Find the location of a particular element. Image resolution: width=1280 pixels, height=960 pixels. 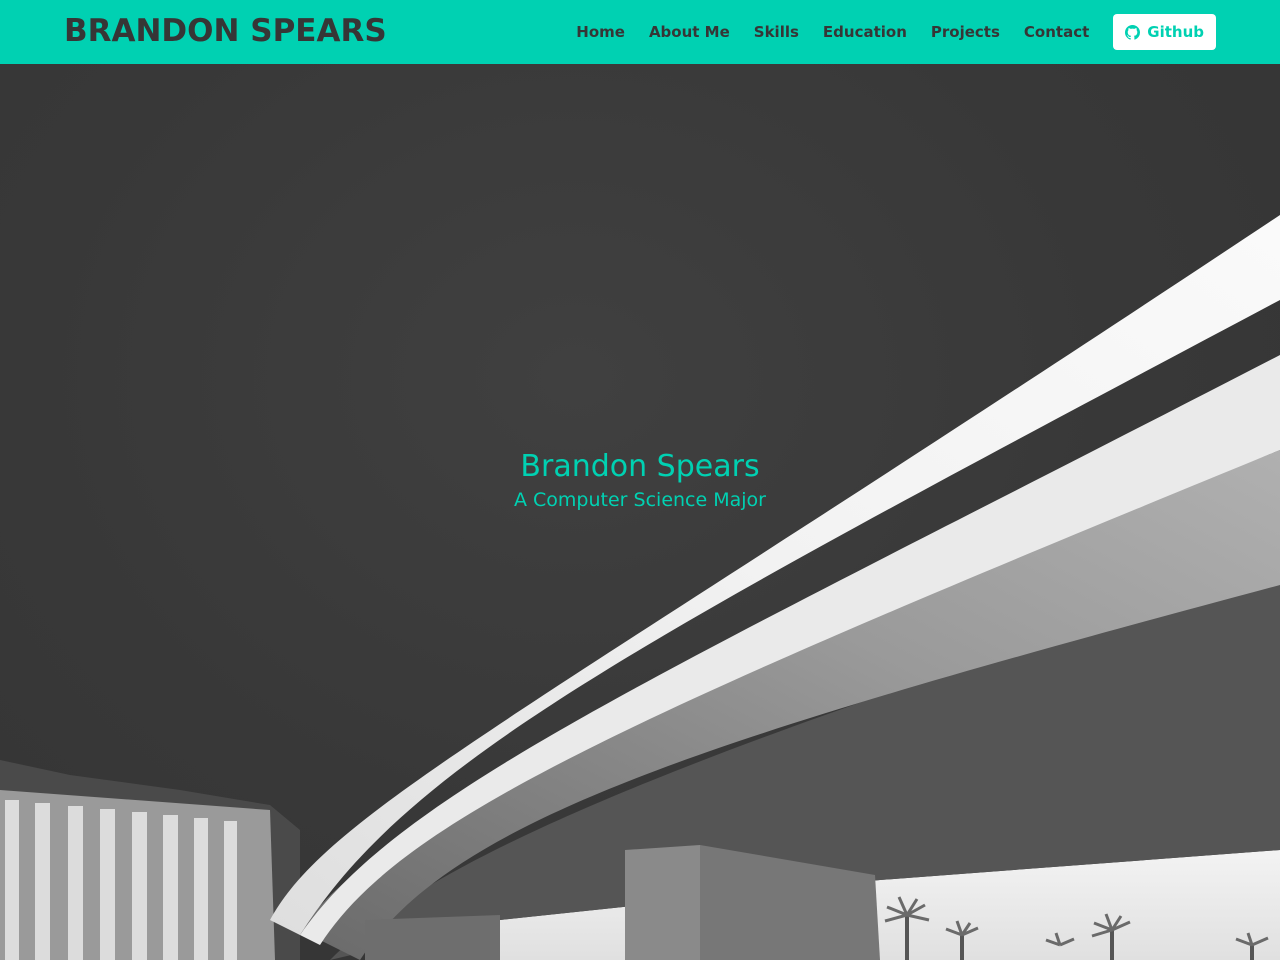

github-button-label: Github is located at coordinates (1175, 32).